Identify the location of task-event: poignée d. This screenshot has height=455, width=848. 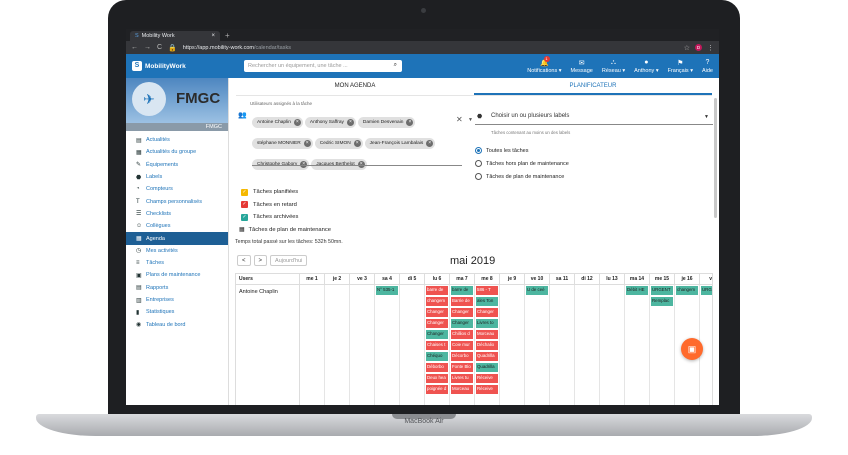
(437, 389).